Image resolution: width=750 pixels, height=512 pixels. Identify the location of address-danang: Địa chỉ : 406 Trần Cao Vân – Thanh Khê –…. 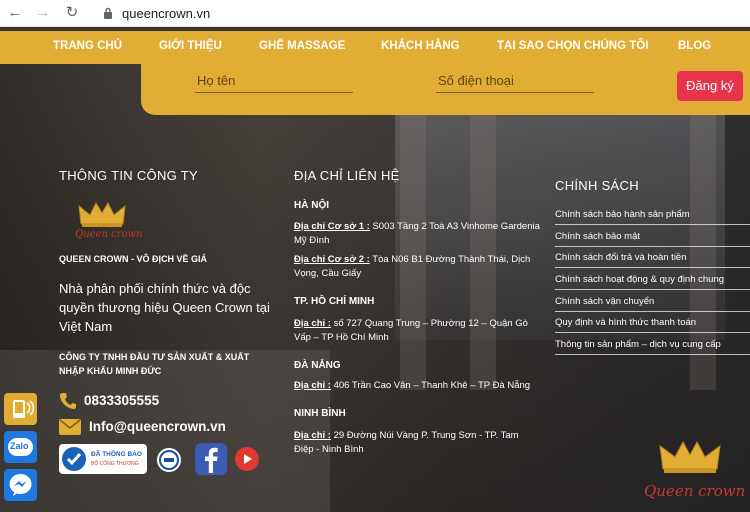
(417, 386).